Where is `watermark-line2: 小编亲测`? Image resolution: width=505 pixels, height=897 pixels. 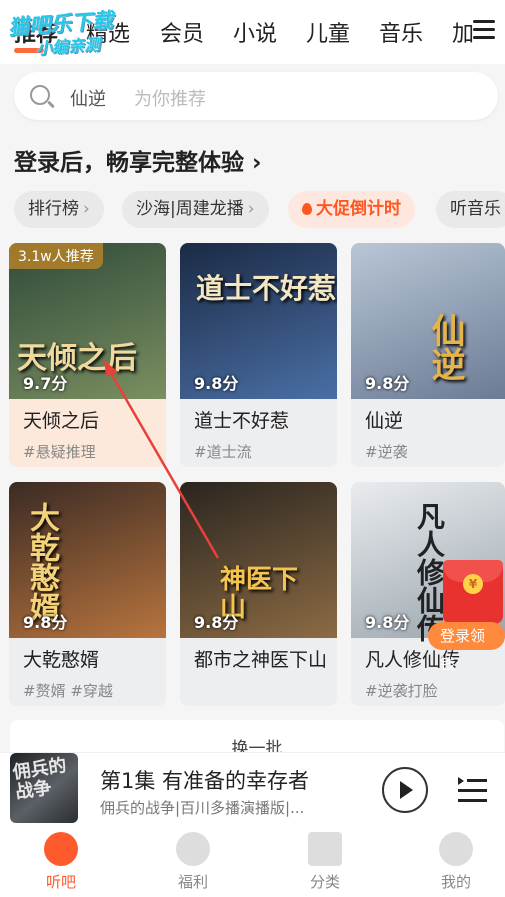 watermark-line2: 小编亲测 is located at coordinates (68, 46).